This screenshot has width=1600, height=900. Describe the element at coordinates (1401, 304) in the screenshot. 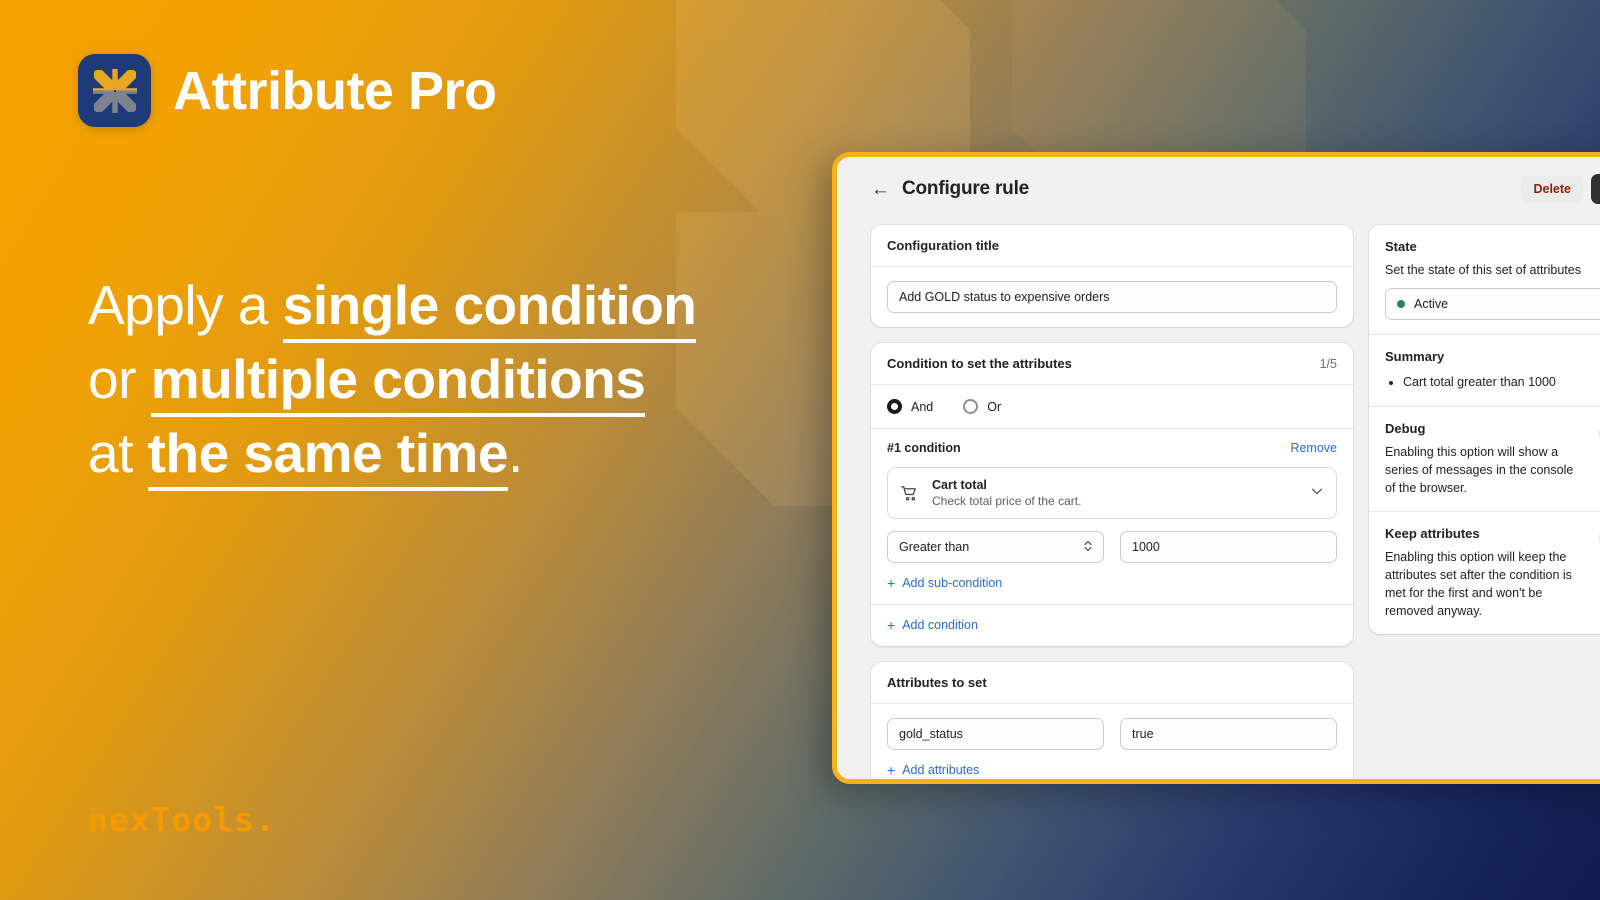

I see `status-dot-icon` at that location.